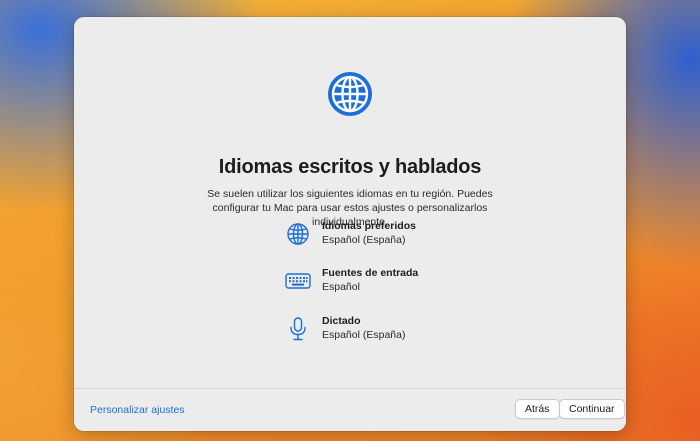 The width and height of the screenshot is (700, 441). What do you see at coordinates (341, 321) in the screenshot?
I see `item-name: Dictado` at bounding box center [341, 321].